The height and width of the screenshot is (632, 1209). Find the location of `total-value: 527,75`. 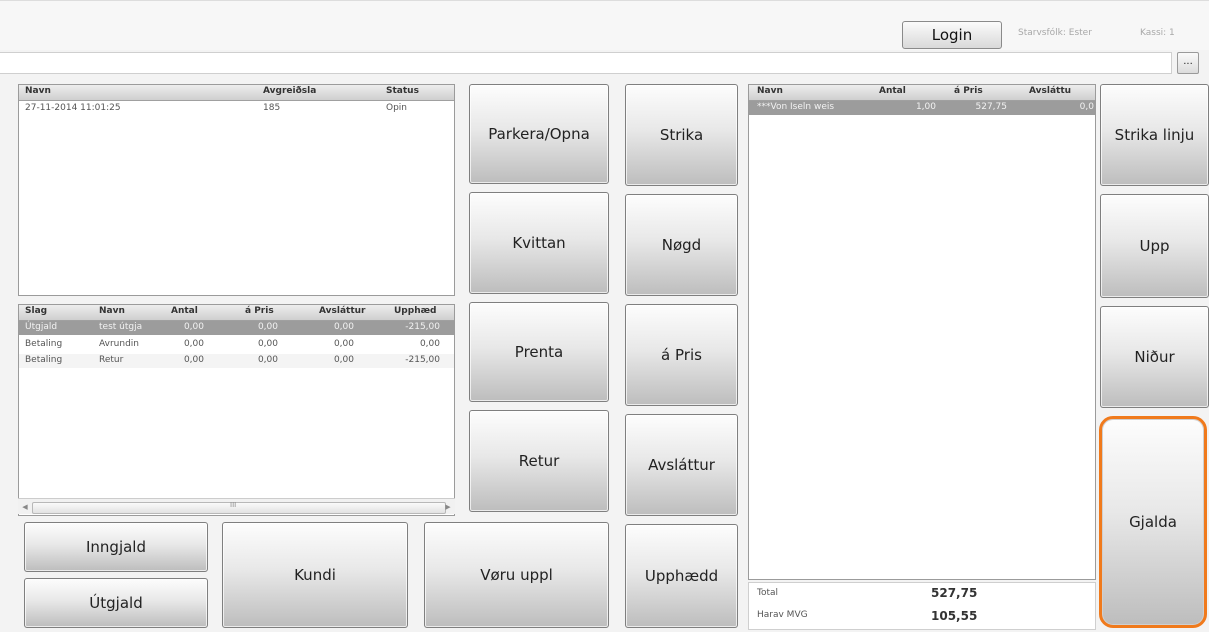

total-value: 527,75 is located at coordinates (954, 593).